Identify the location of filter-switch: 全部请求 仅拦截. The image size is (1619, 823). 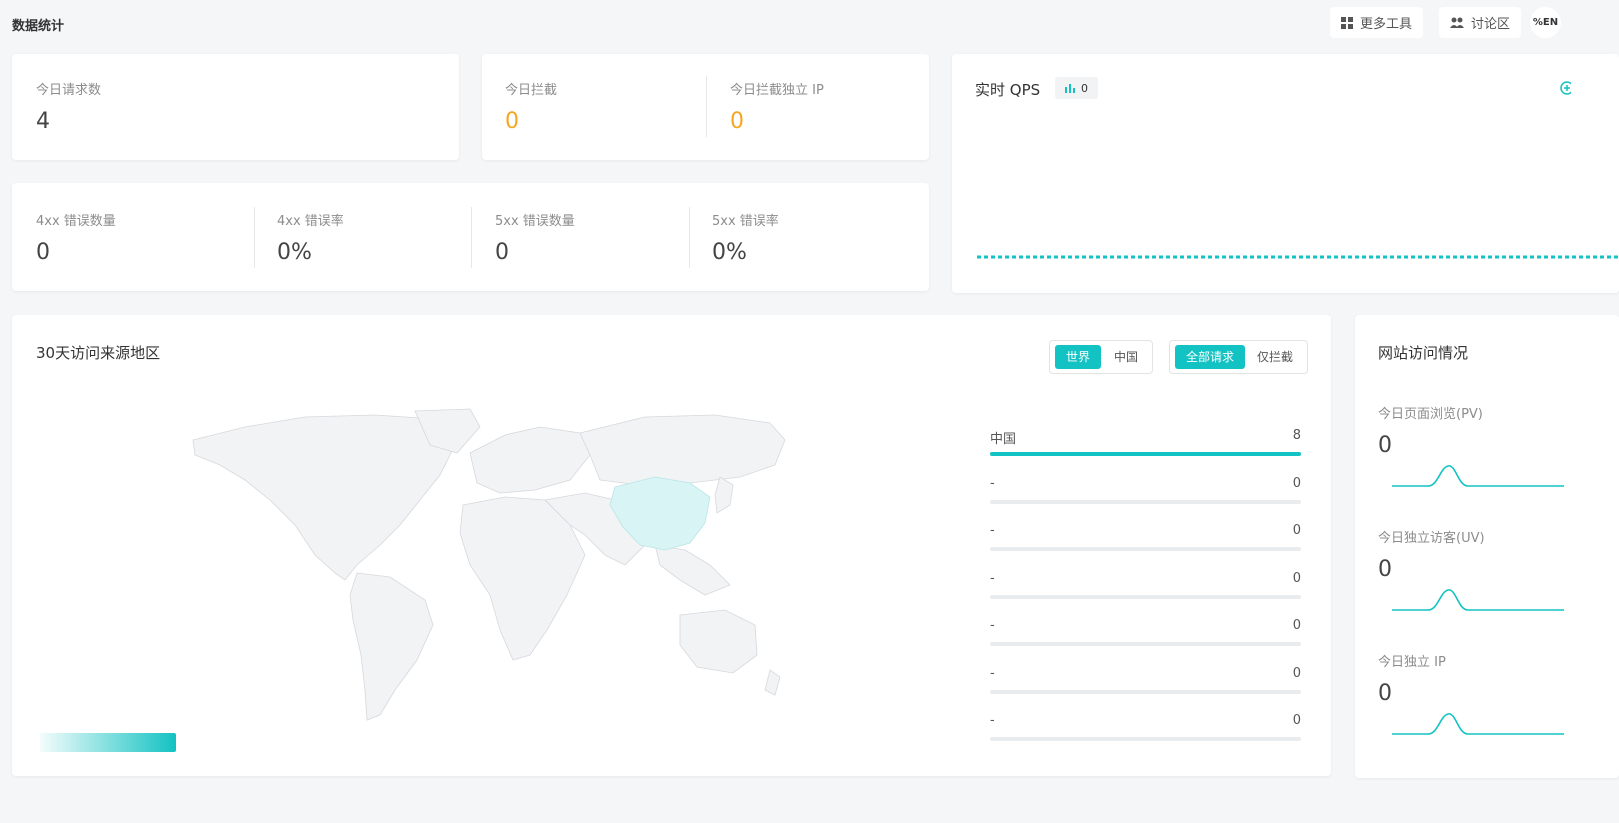
(1238, 357).